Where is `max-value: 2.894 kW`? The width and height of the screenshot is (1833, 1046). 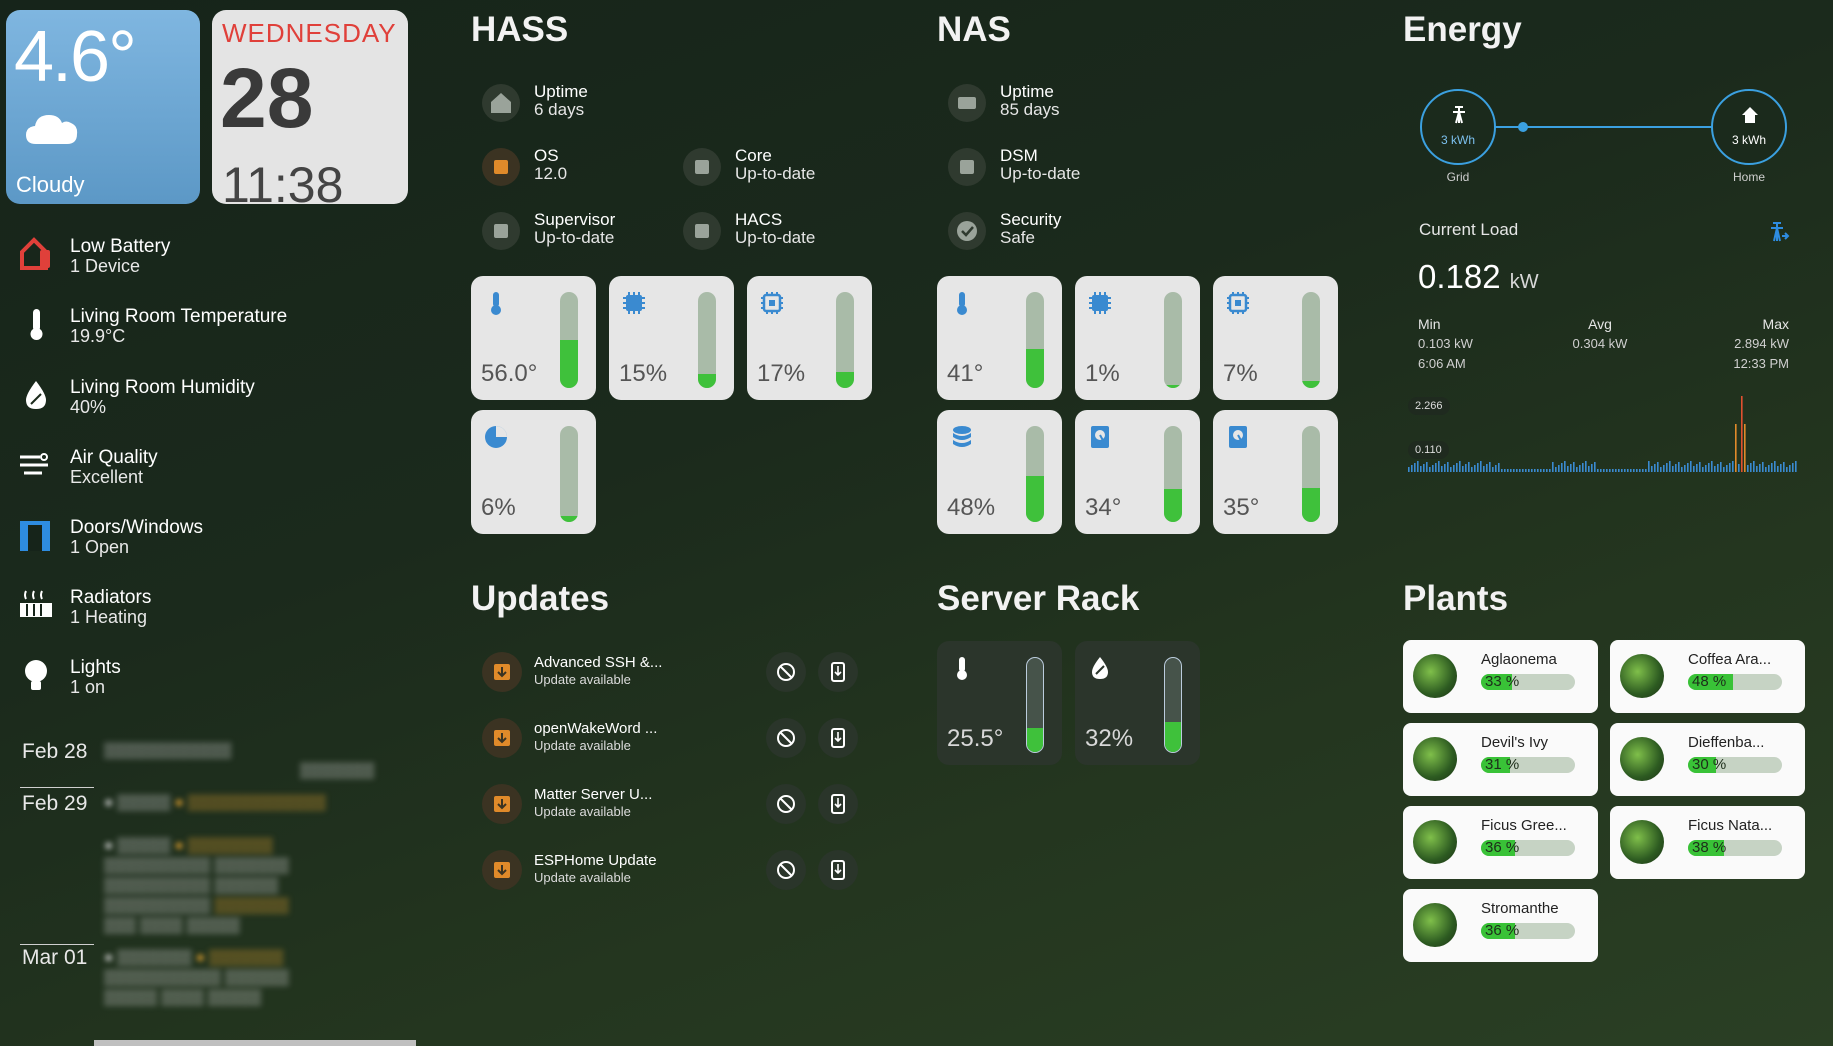 max-value: 2.894 kW is located at coordinates (1761, 343).